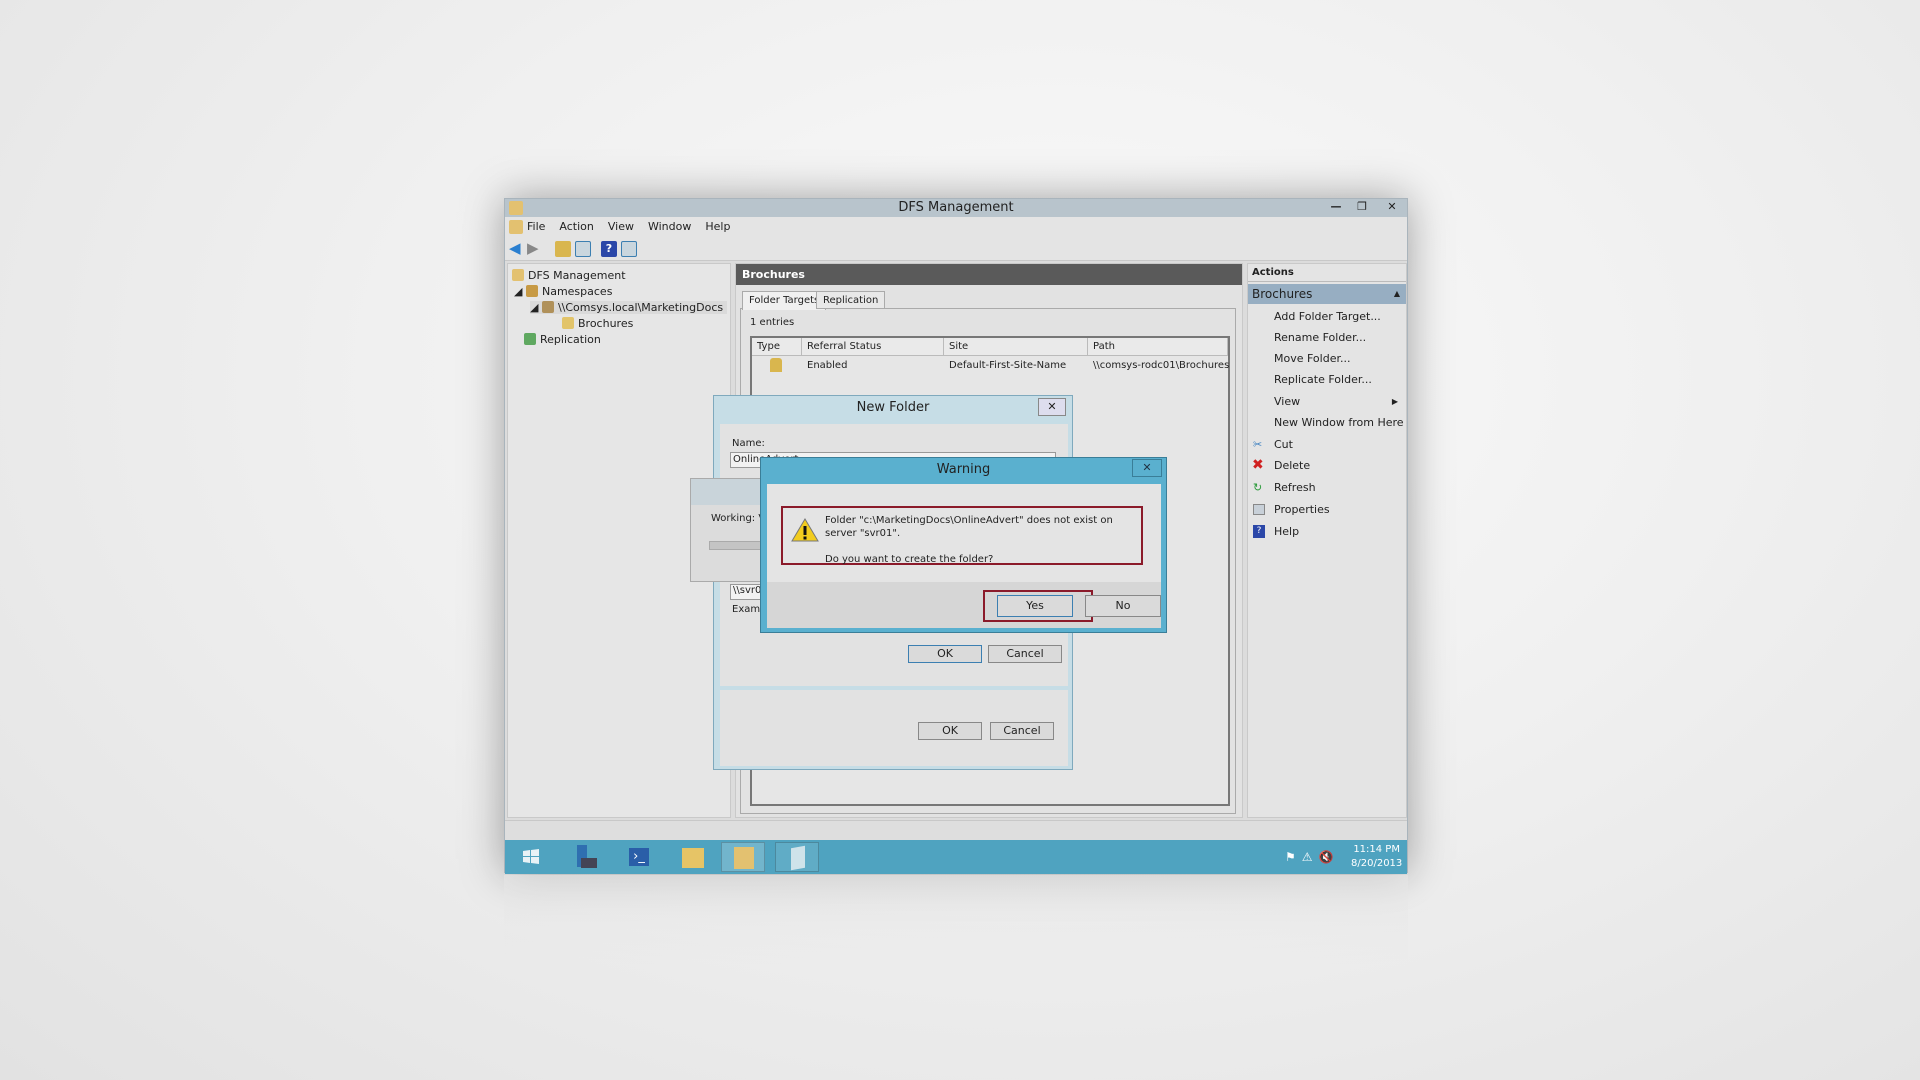 The image size is (1920, 1080). What do you see at coordinates (629, 307) in the screenshot?
I see `tree-item-namespace: ◢ \\Comsys.local\MarketingDocs` at bounding box center [629, 307].